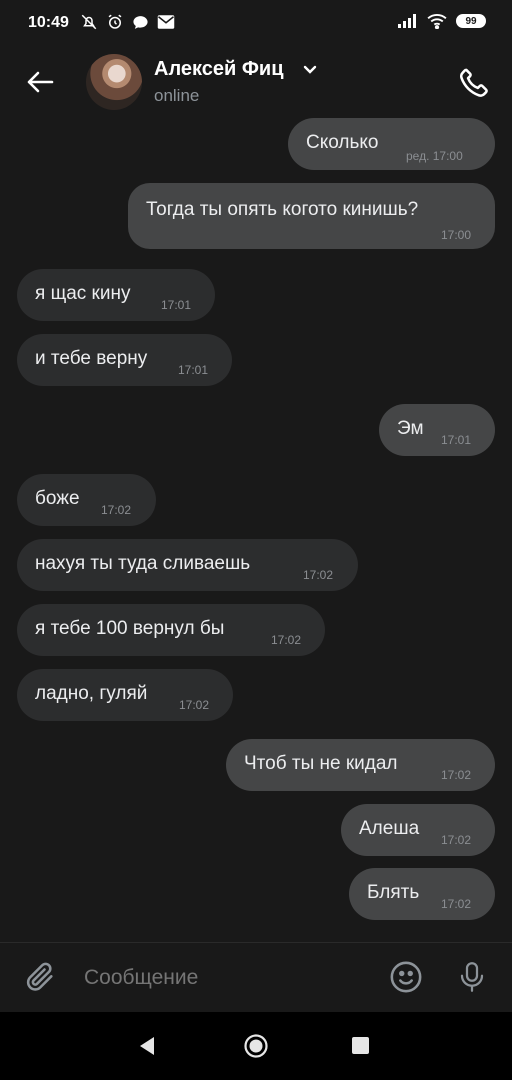  Describe the element at coordinates (407, 21) in the screenshot. I see `signal-icon` at that location.